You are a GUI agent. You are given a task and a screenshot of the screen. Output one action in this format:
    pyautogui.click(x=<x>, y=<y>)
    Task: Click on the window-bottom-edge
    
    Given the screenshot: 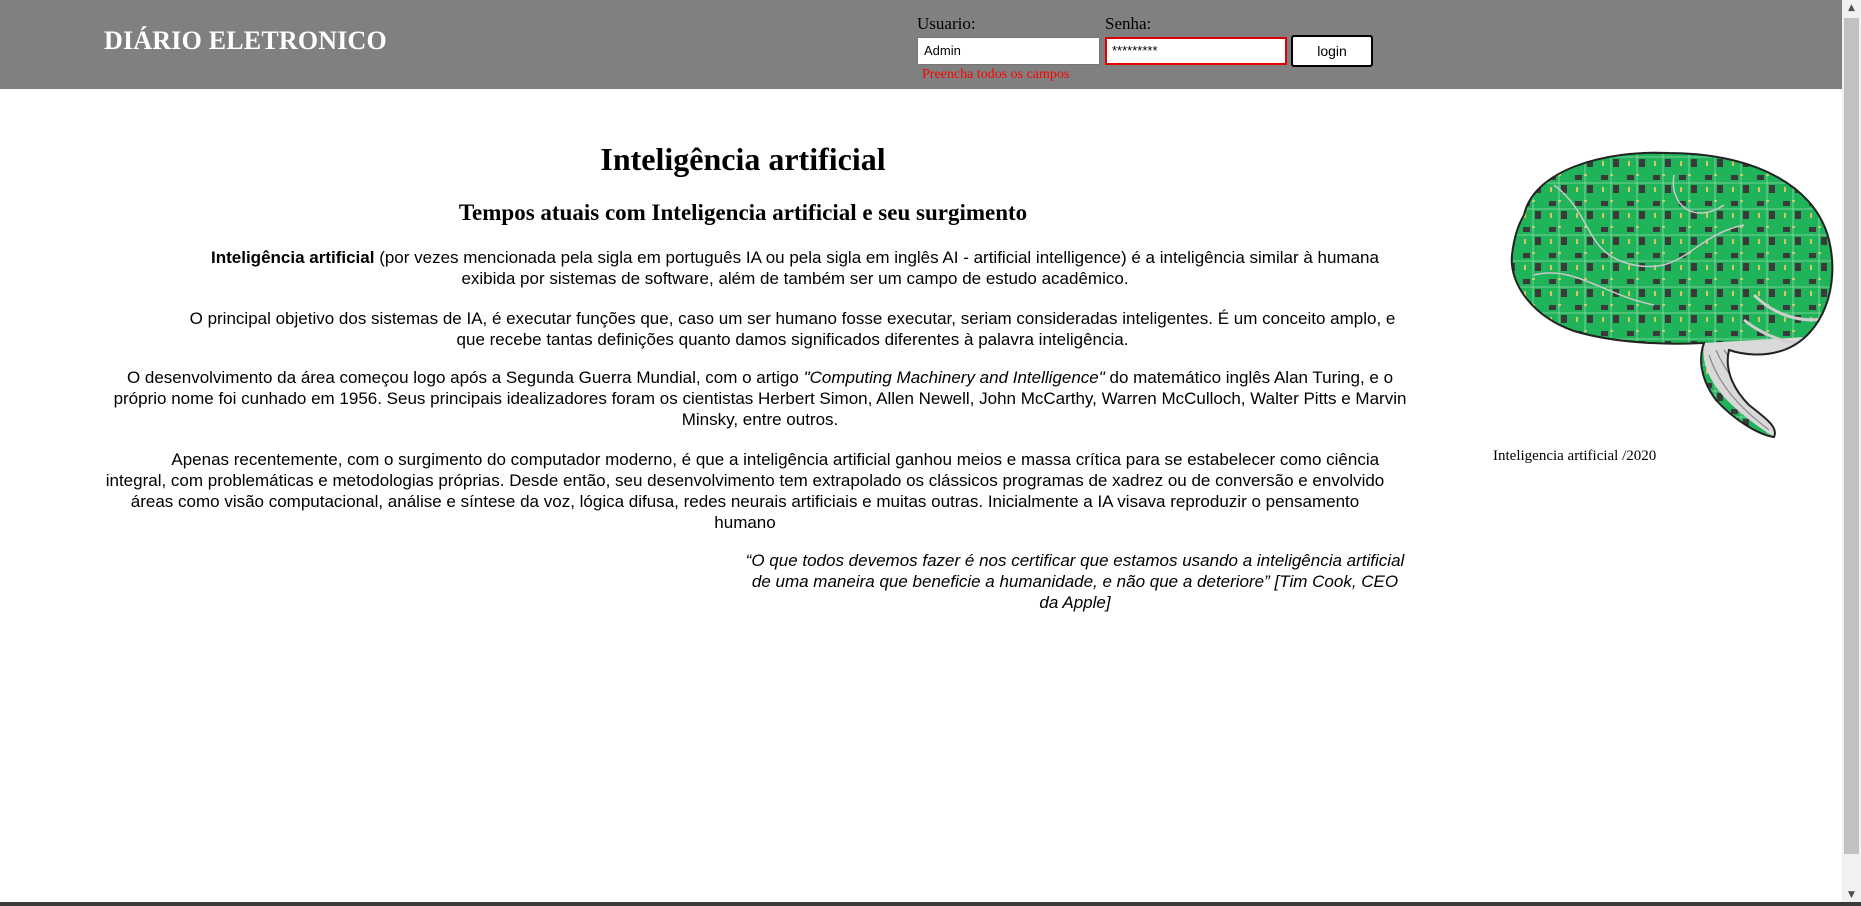 What is the action you would take?
    pyautogui.click(x=930, y=904)
    